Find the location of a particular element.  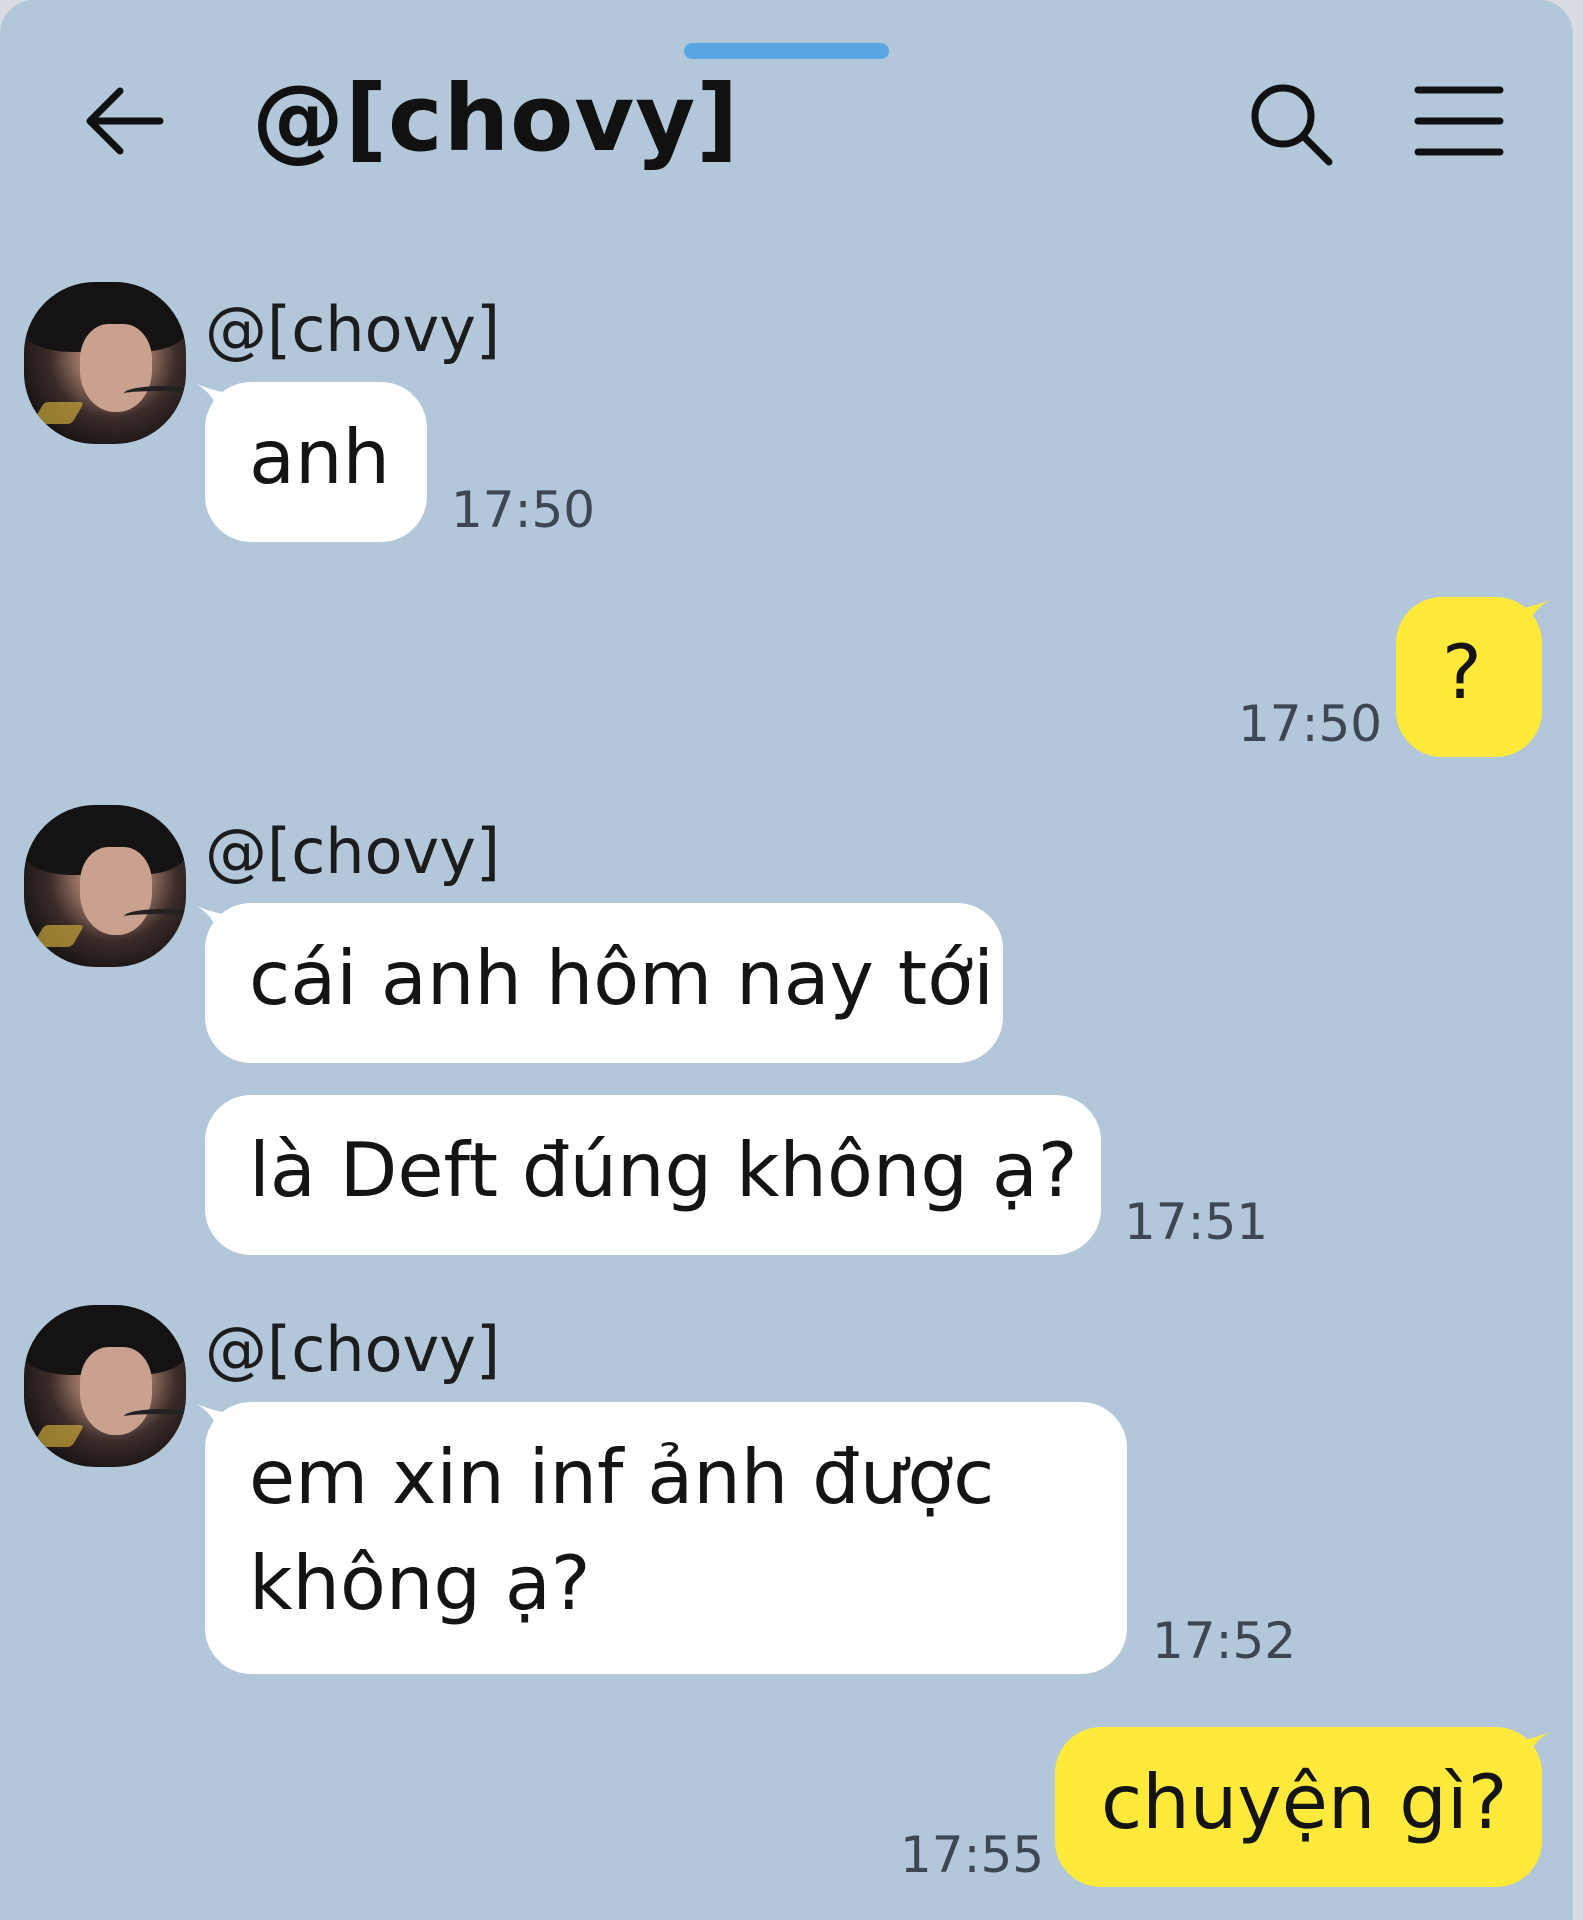

message-bubble: anh is located at coordinates (316, 462).